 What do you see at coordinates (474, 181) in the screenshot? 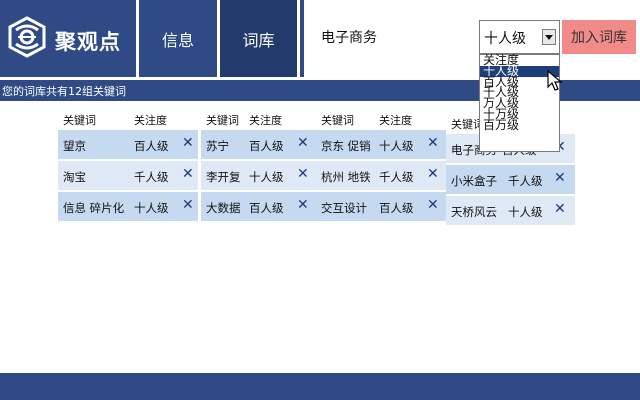
I see `row-keyword: 小米盒子` at bounding box center [474, 181].